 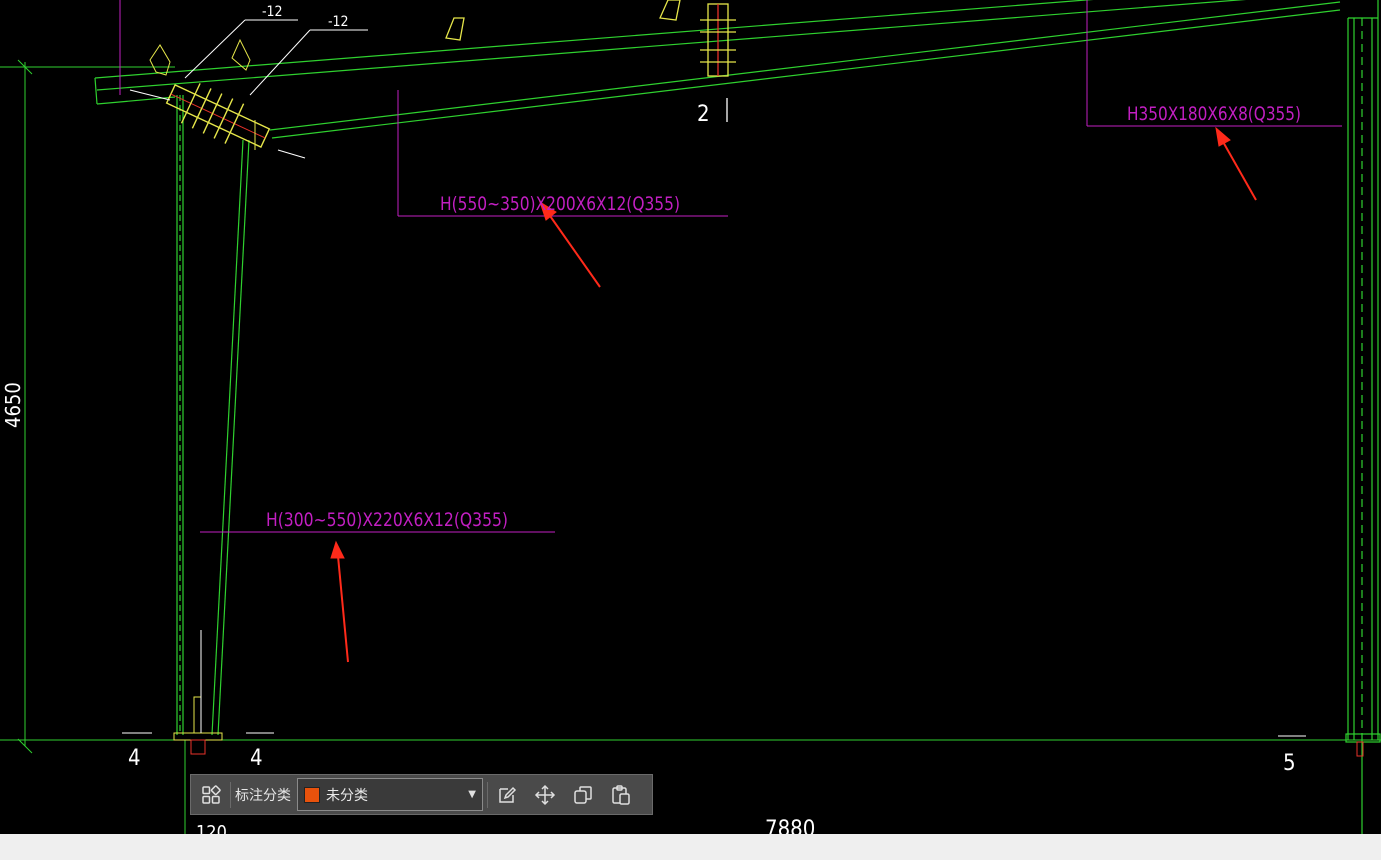 What do you see at coordinates (768, 693) in the screenshot?
I see `column-base` at bounding box center [768, 693].